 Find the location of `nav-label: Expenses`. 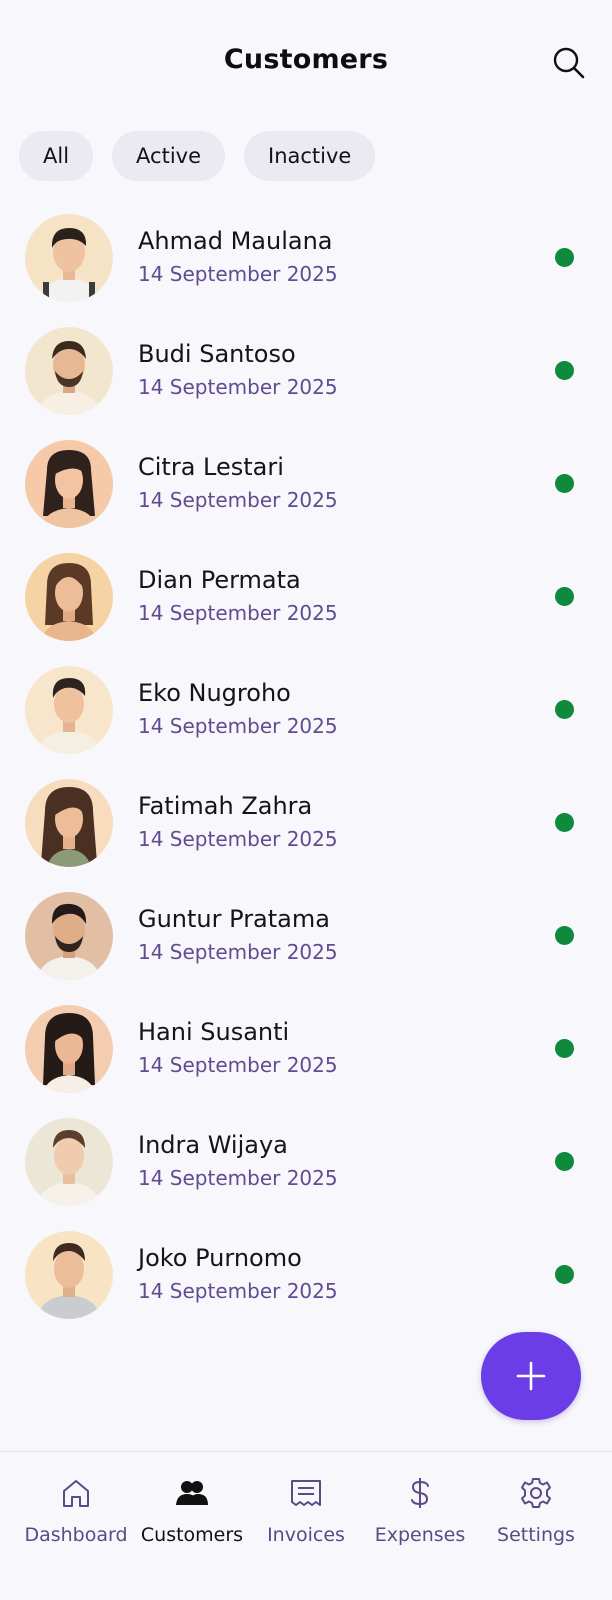

nav-label: Expenses is located at coordinates (420, 1535).